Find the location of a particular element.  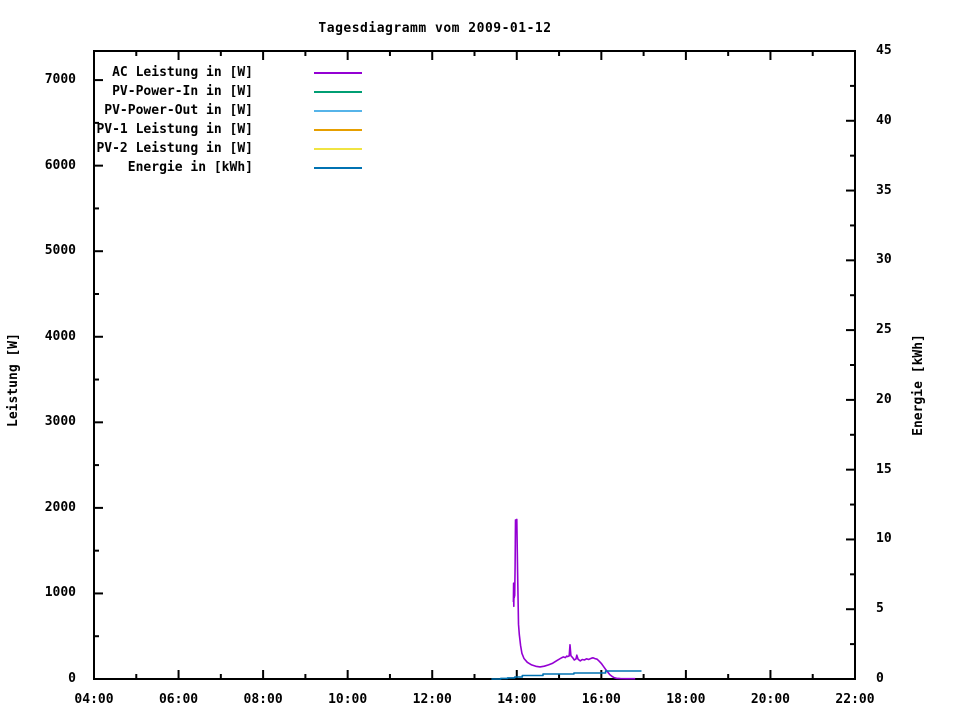

x-tick-label: 10:00 is located at coordinates (348, 699).